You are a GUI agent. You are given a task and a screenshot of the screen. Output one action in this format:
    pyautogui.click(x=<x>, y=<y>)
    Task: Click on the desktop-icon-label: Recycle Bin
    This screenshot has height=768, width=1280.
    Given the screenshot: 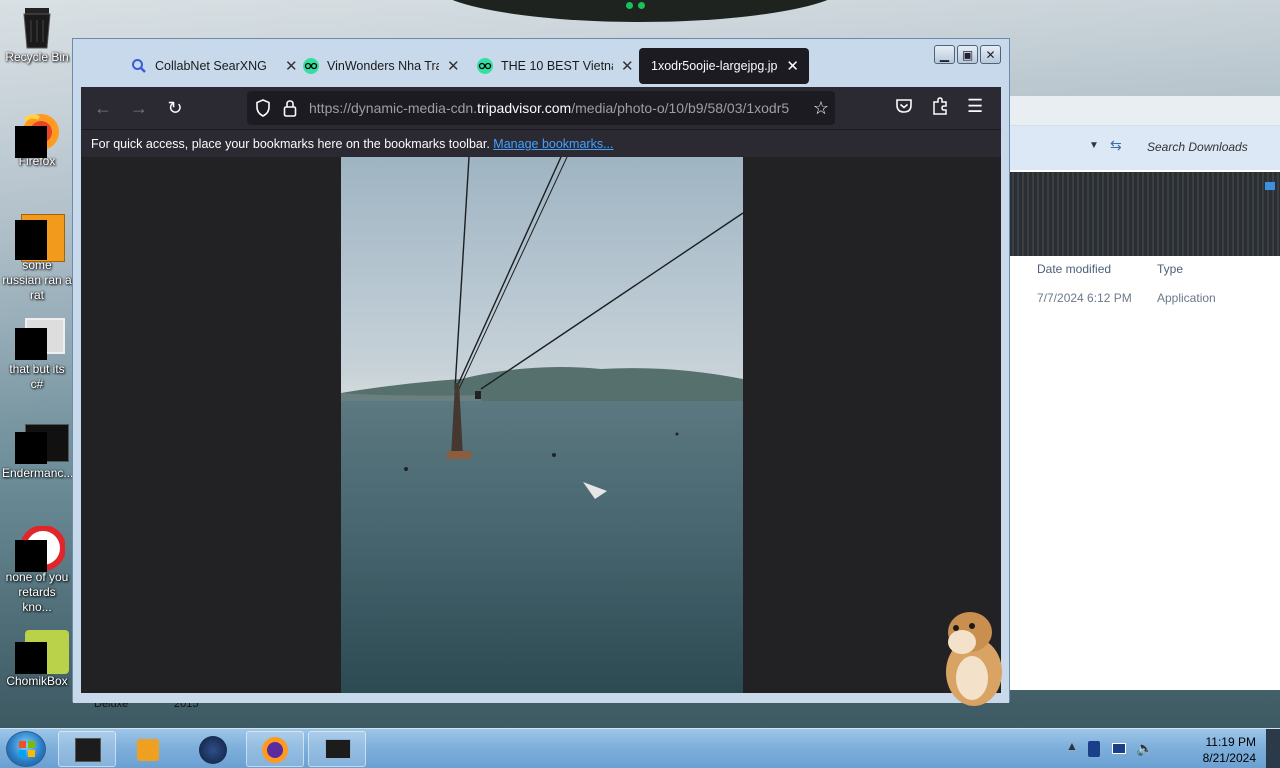 What is the action you would take?
    pyautogui.click(x=37, y=57)
    